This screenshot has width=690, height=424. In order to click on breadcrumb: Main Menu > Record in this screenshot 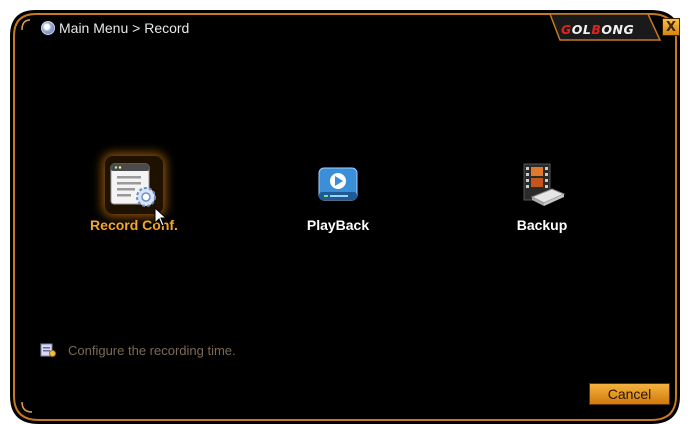, I will do `click(124, 28)`.